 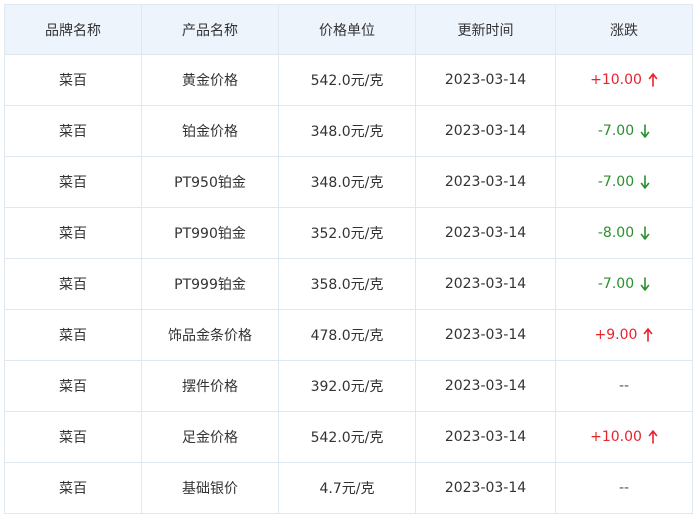 I want to click on cell-price: 358.0元/克, so click(x=347, y=284).